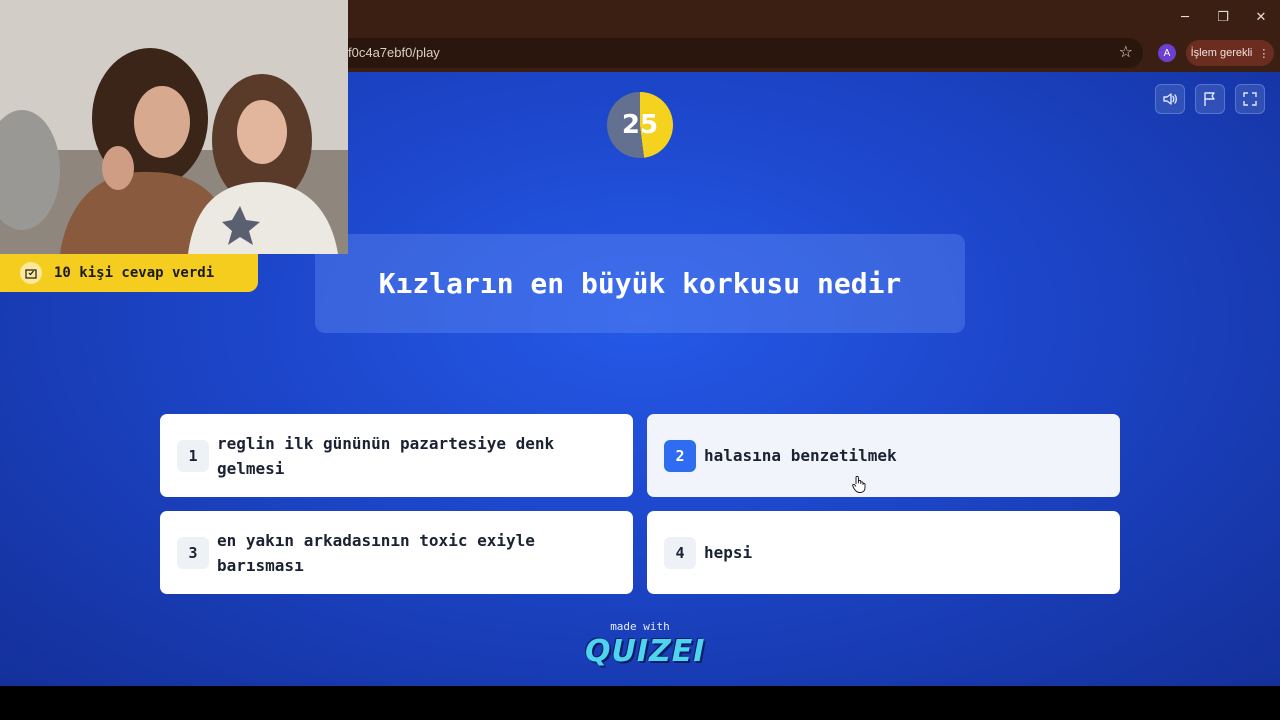 The height and width of the screenshot is (720, 1280). Describe the element at coordinates (883, 552) in the screenshot. I see `answer-option-4: 4 hepsi` at that location.